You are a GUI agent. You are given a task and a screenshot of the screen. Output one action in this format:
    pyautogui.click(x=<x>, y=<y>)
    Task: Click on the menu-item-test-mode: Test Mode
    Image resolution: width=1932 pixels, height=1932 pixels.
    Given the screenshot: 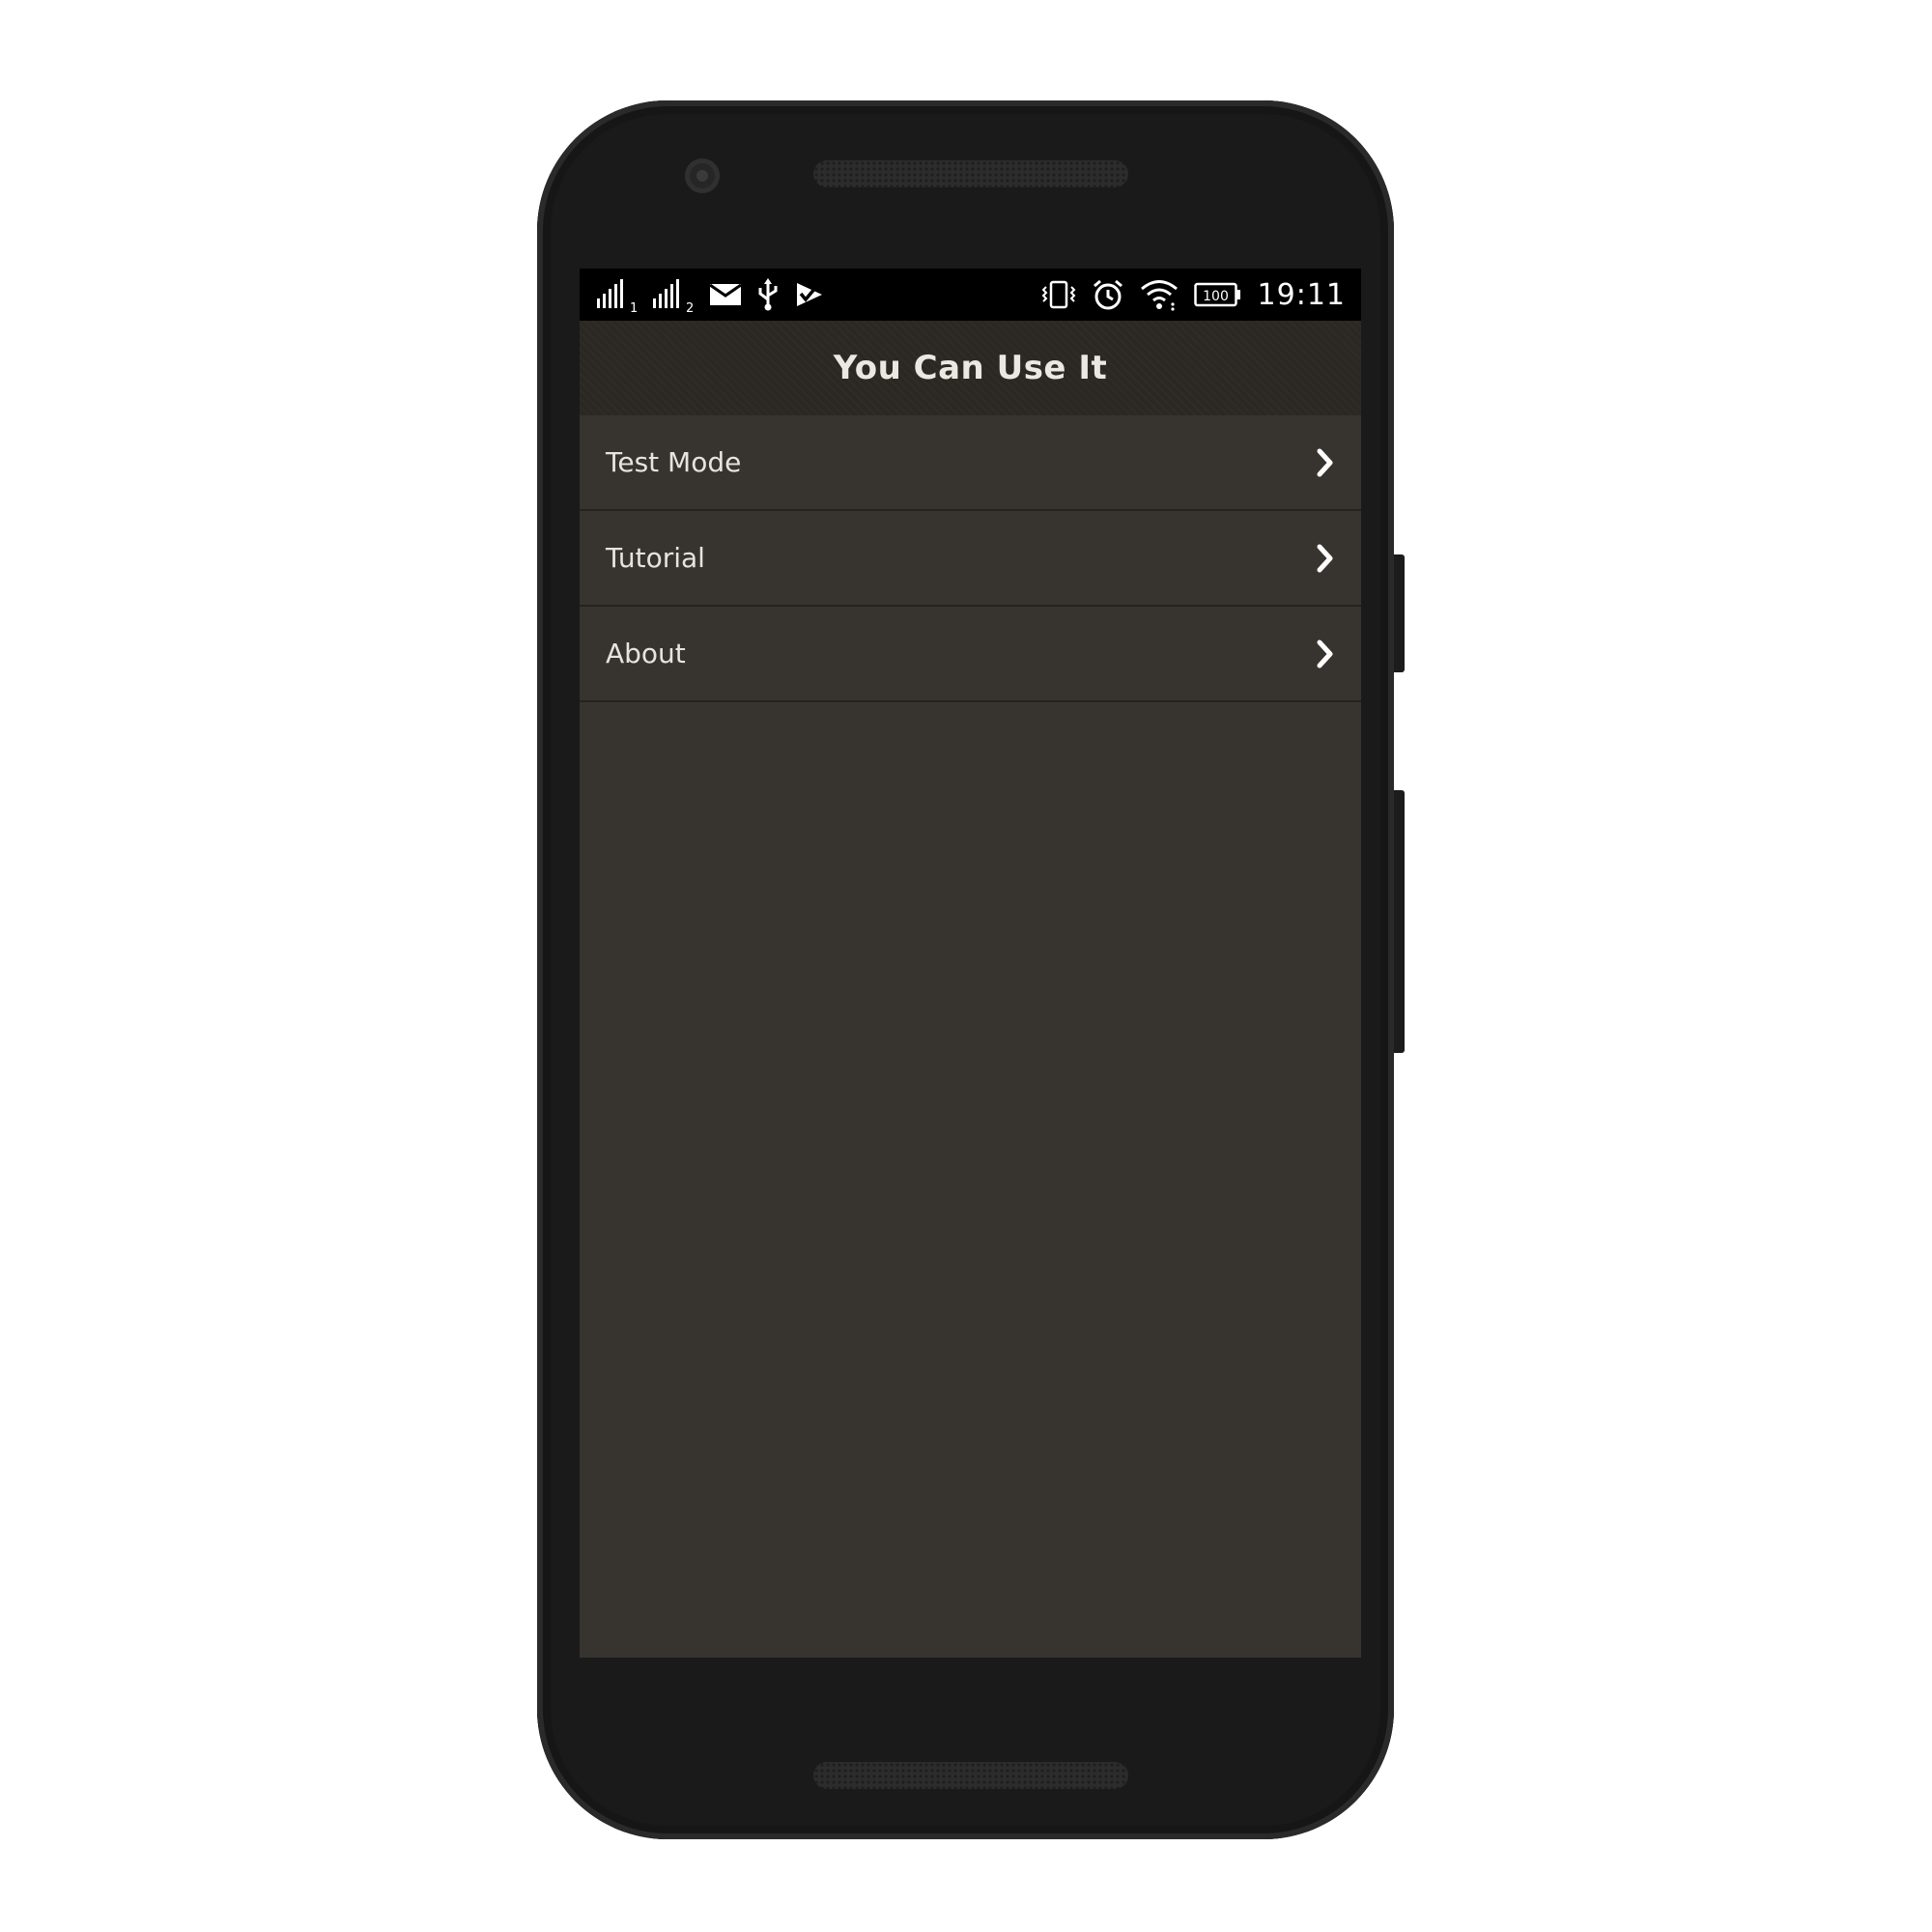 What is the action you would take?
    pyautogui.click(x=970, y=463)
    